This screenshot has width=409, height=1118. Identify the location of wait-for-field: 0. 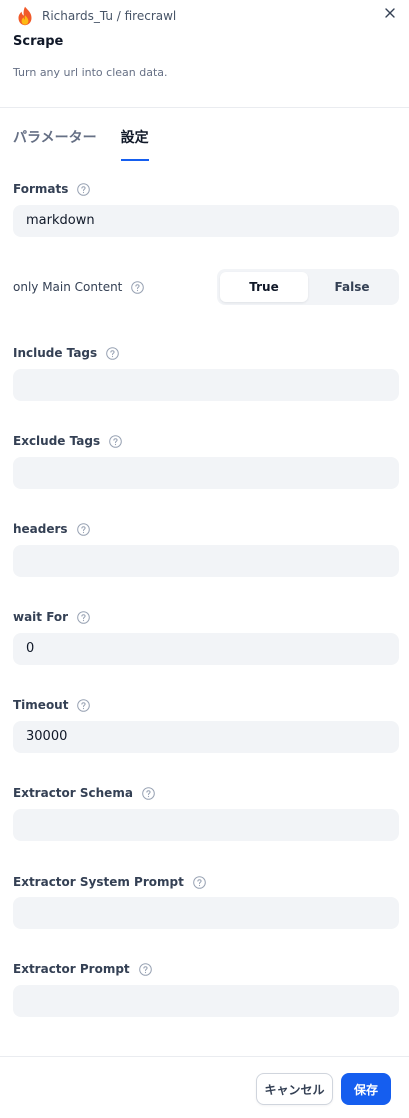
(206, 649).